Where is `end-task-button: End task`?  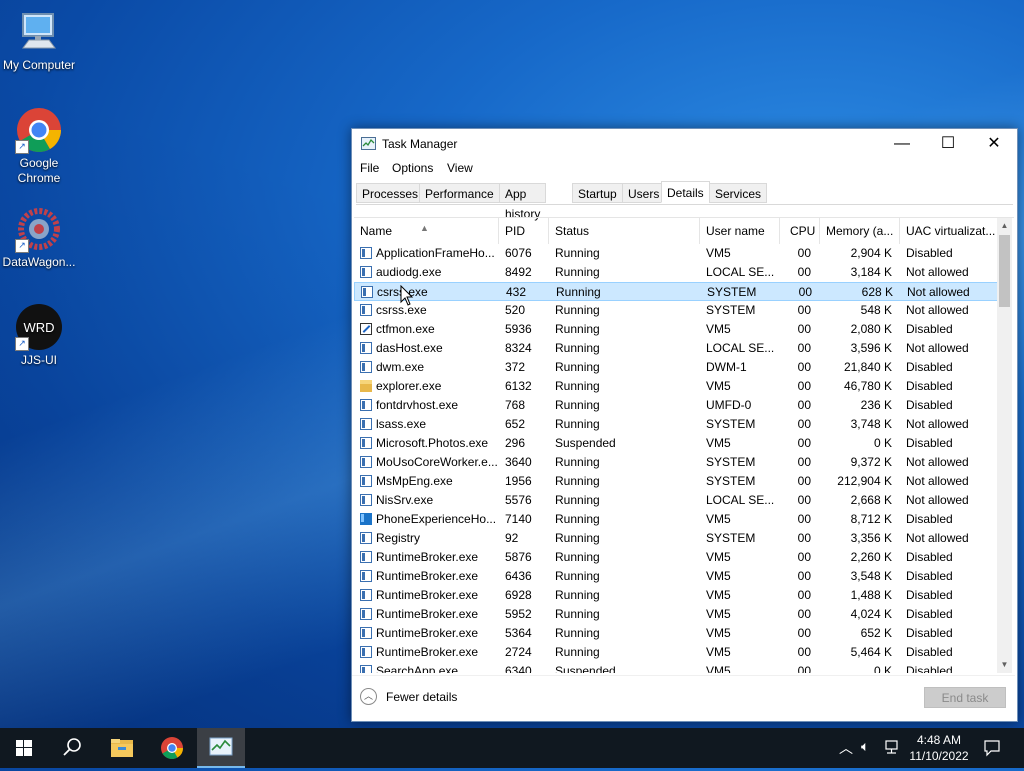 end-task-button: End task is located at coordinates (965, 697).